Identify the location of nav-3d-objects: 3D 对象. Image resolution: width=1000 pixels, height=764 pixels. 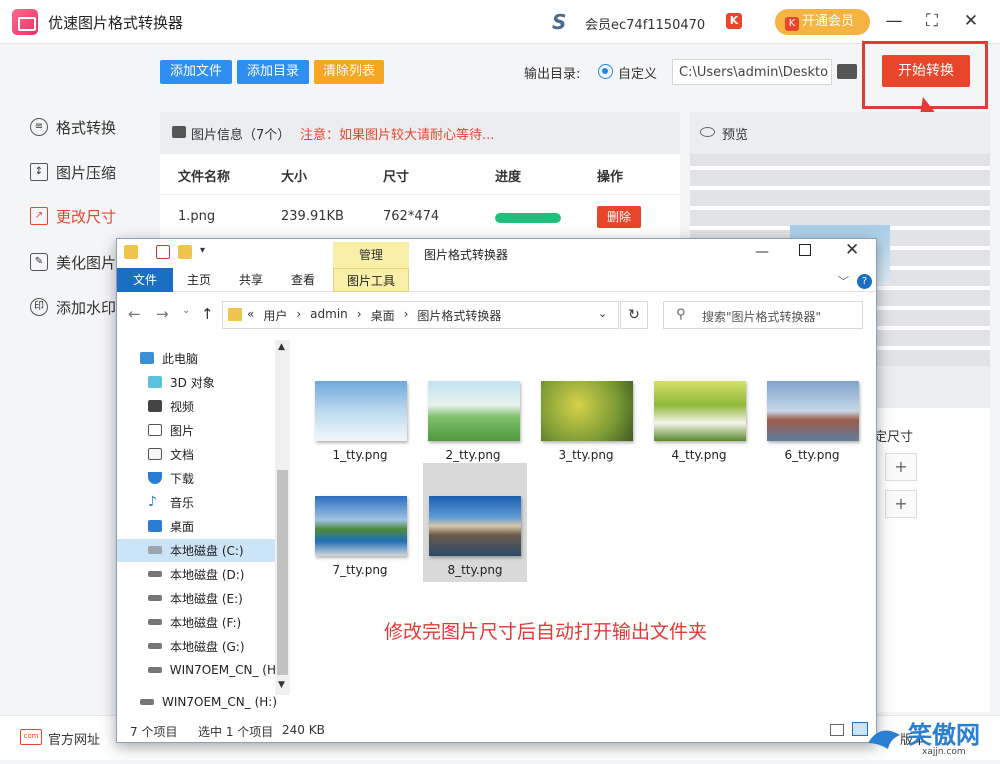
(181, 382).